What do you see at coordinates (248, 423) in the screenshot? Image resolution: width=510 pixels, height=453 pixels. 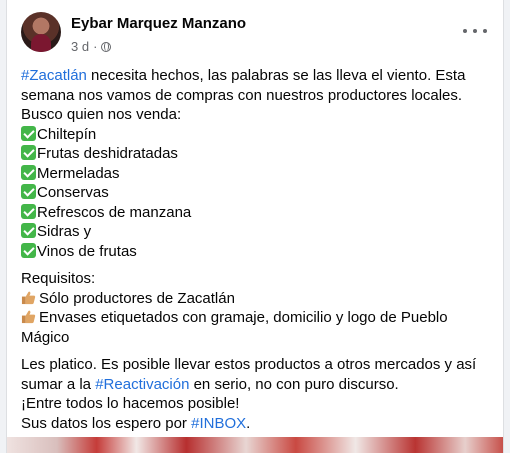 I see `text-segment: .` at bounding box center [248, 423].